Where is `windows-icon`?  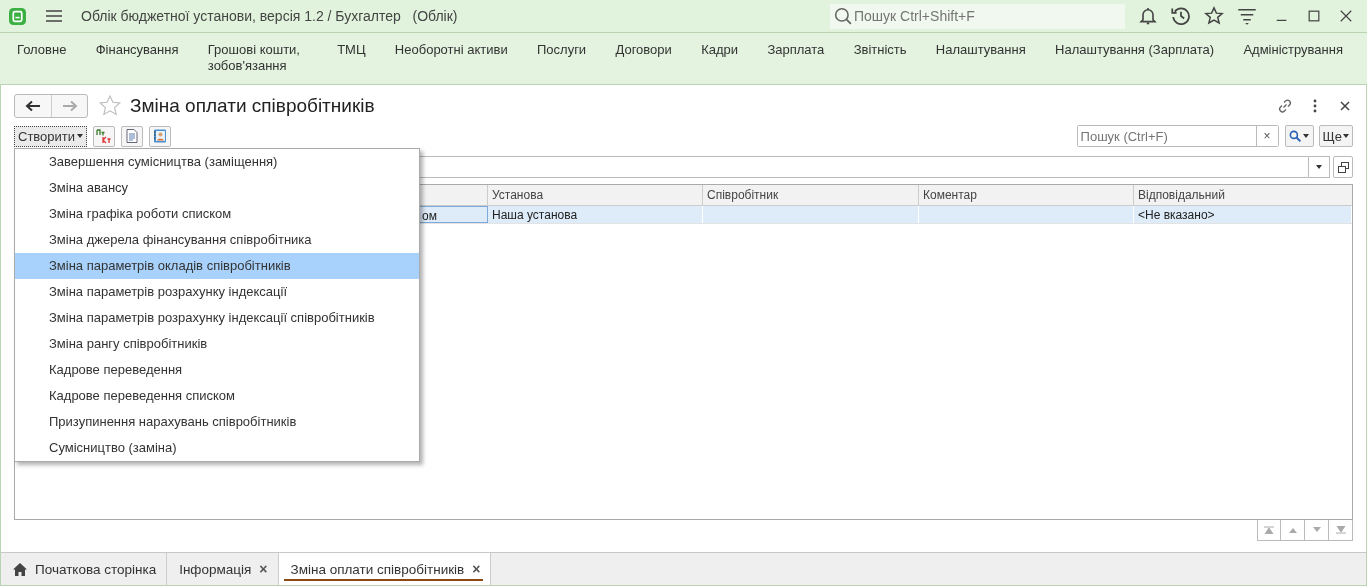
windows-icon is located at coordinates (1343, 167).